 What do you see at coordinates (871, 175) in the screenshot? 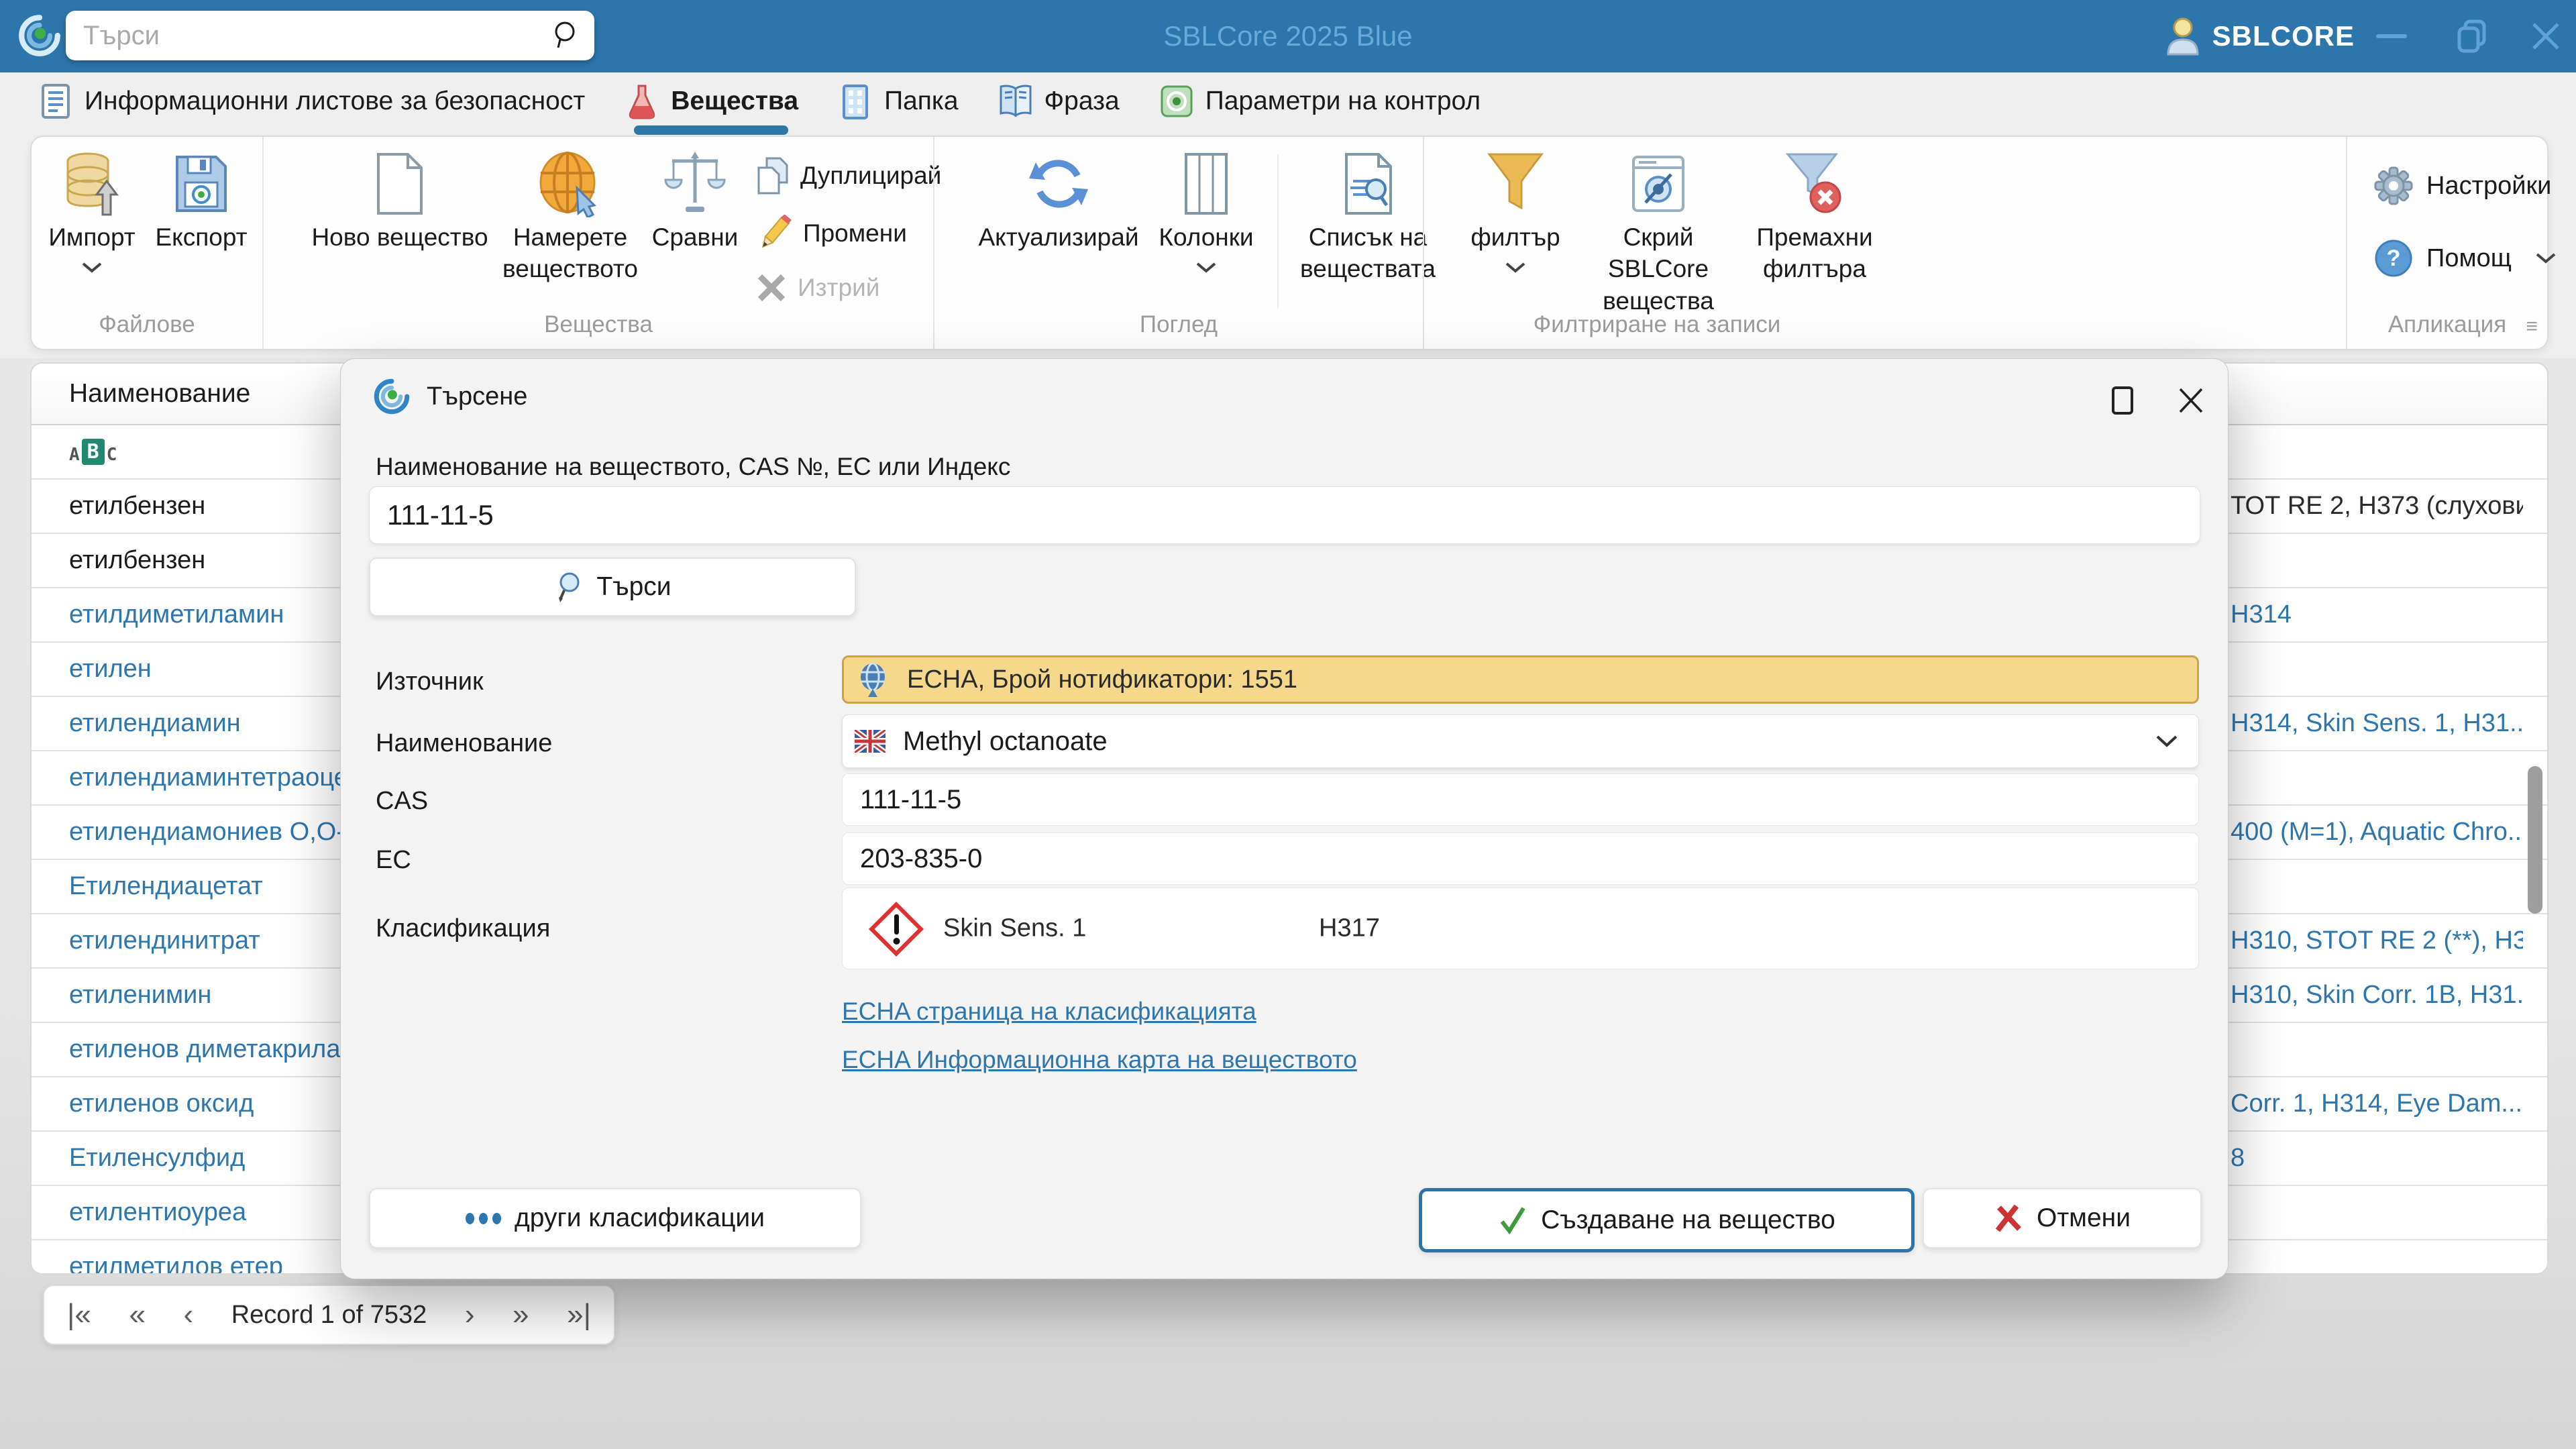
I see `duplicate-label: Дуплицирай` at bounding box center [871, 175].